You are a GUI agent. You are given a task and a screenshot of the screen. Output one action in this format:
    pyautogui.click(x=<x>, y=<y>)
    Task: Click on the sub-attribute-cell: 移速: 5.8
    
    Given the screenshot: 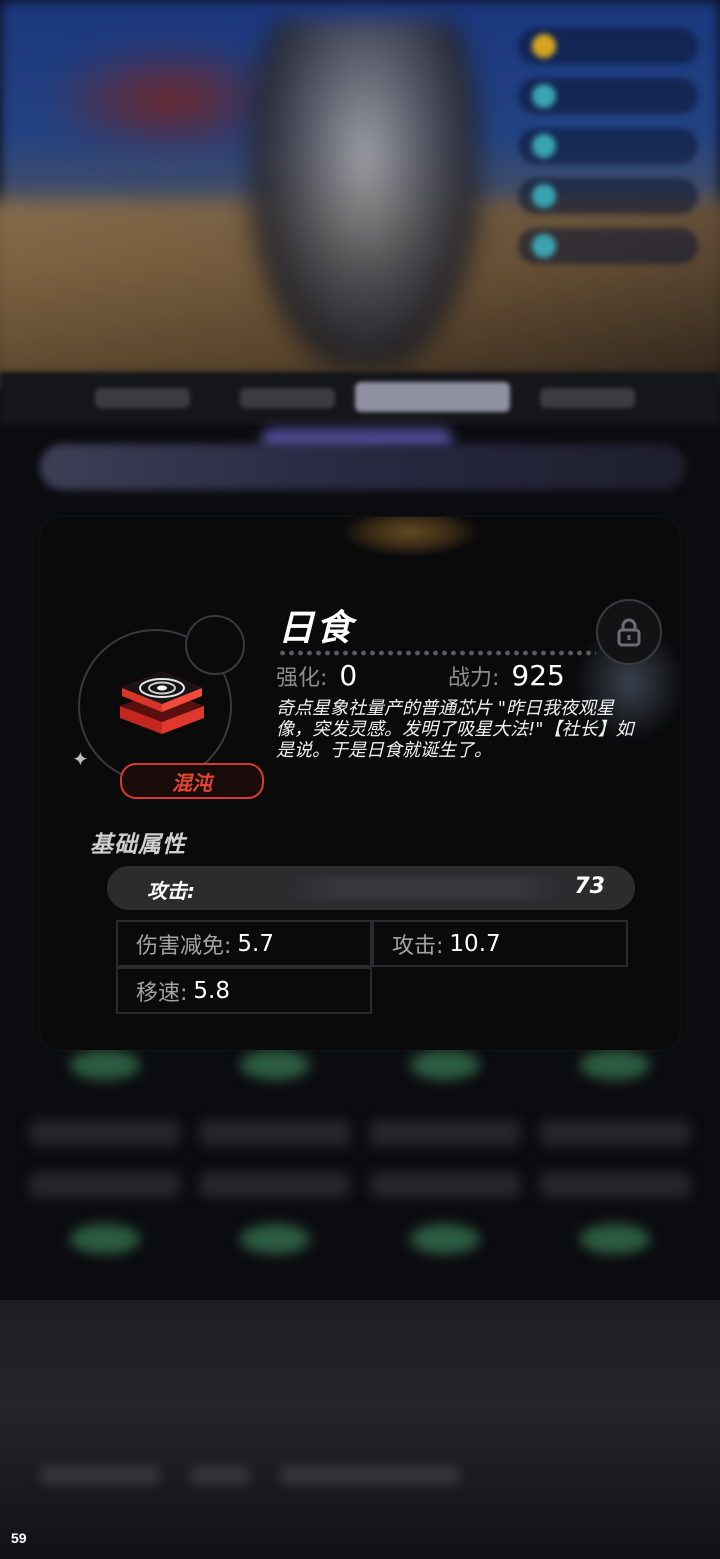 What is the action you would take?
    pyautogui.click(x=244, y=990)
    